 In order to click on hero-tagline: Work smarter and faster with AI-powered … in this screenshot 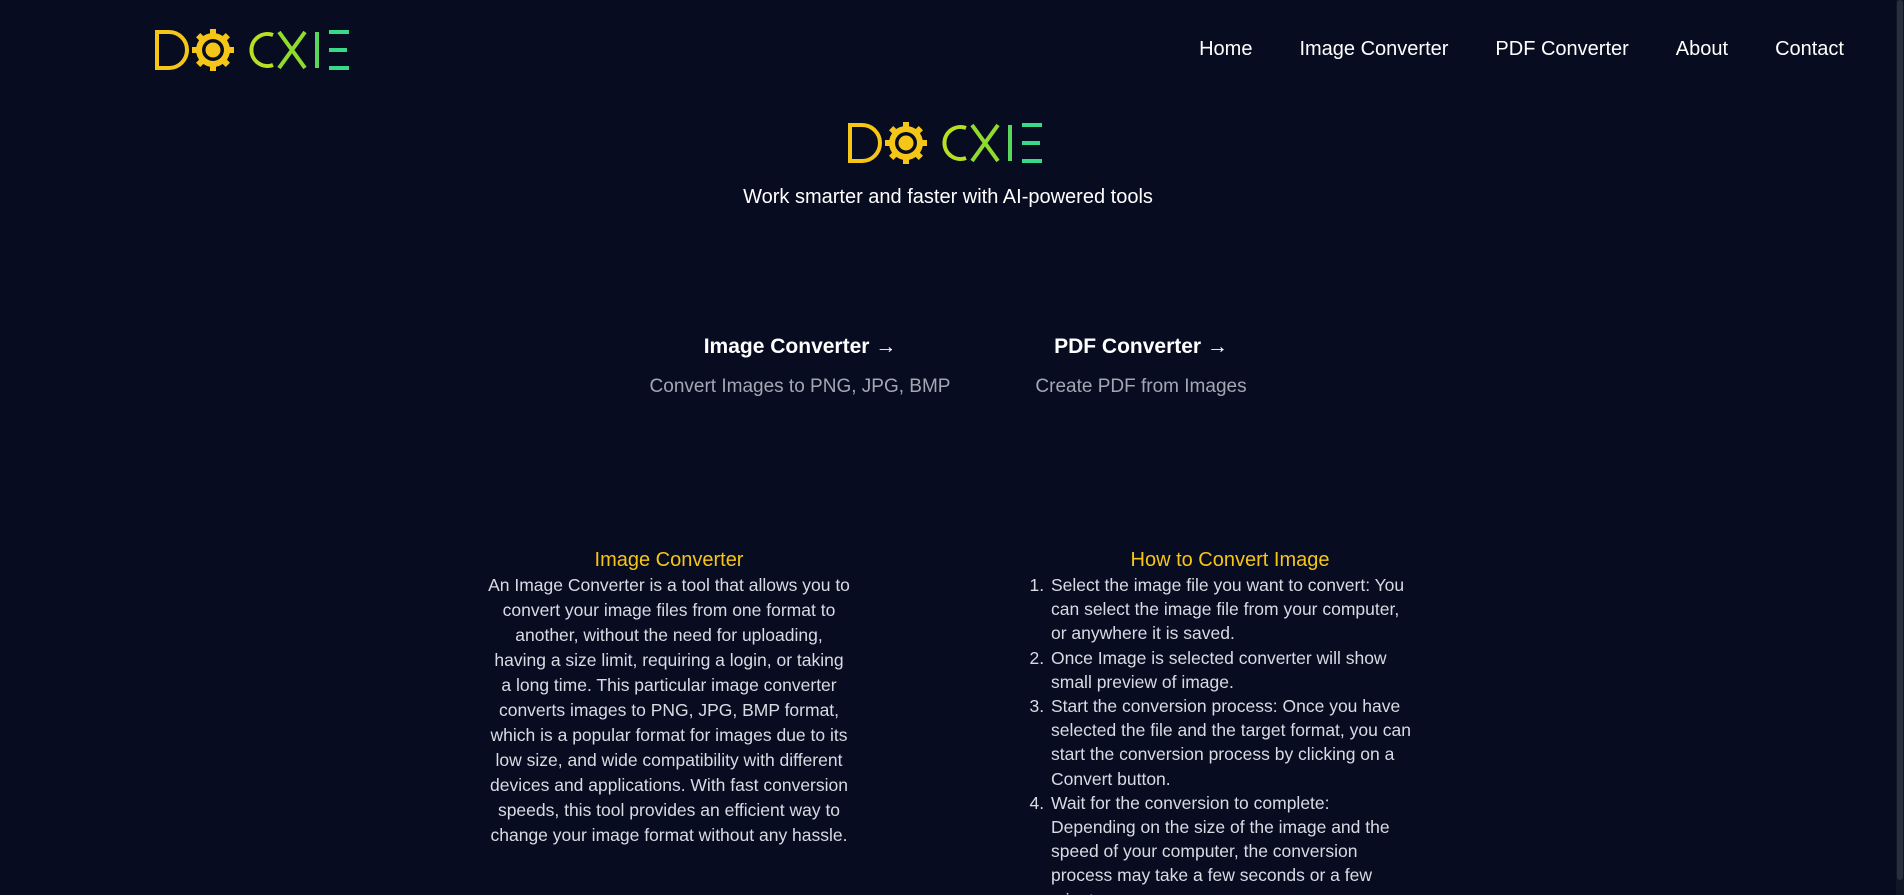, I will do `click(948, 197)`.